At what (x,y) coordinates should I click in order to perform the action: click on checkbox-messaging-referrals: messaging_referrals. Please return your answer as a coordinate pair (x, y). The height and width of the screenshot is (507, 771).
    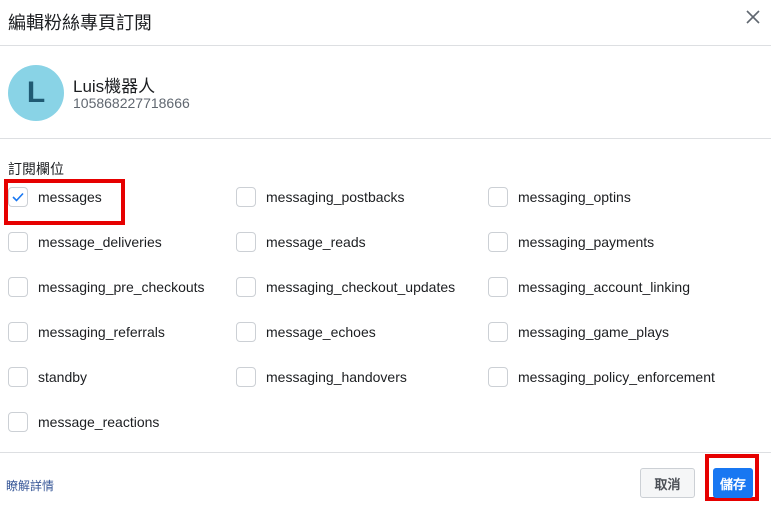
    Looking at the image, I should click on (86, 332).